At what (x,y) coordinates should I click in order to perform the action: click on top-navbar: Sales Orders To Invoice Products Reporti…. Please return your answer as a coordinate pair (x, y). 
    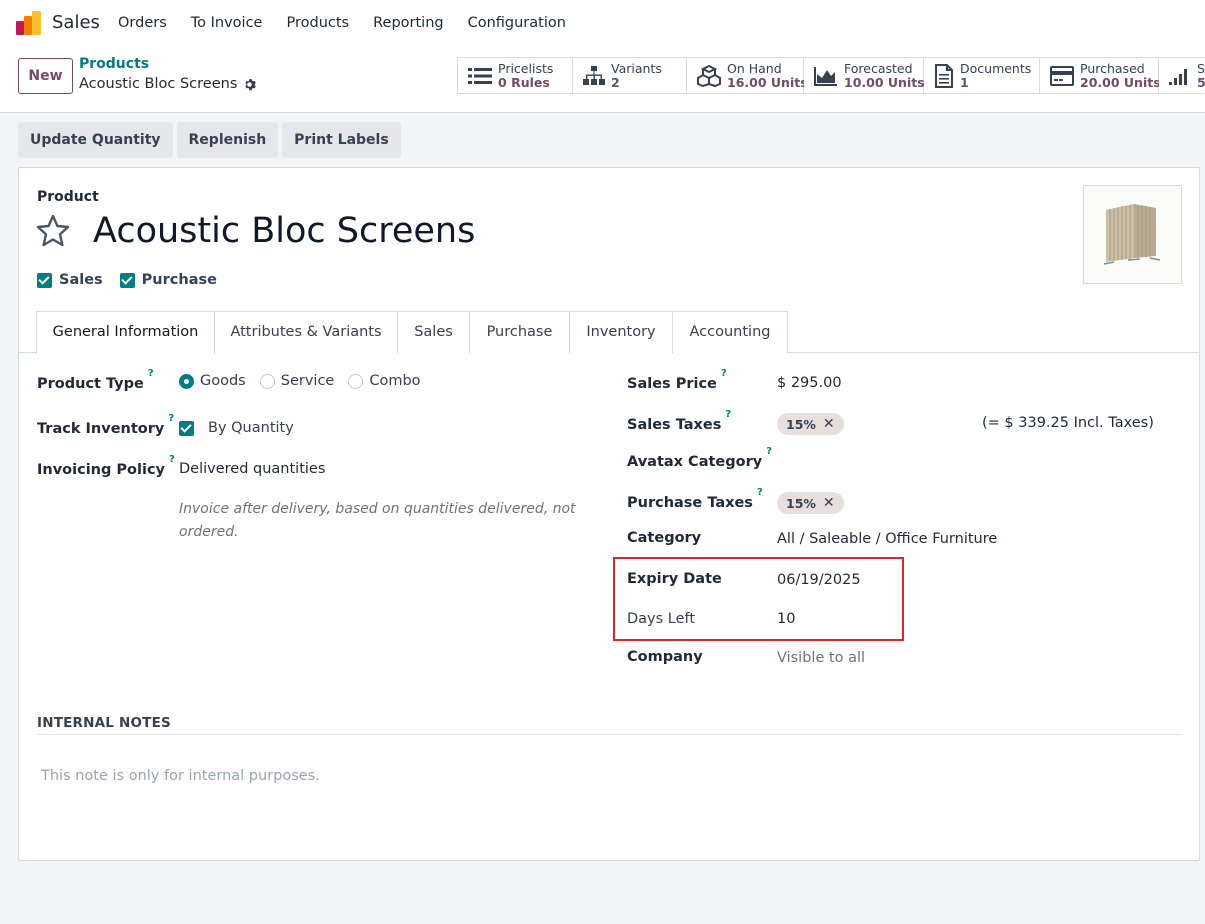
    Looking at the image, I should click on (602, 23).